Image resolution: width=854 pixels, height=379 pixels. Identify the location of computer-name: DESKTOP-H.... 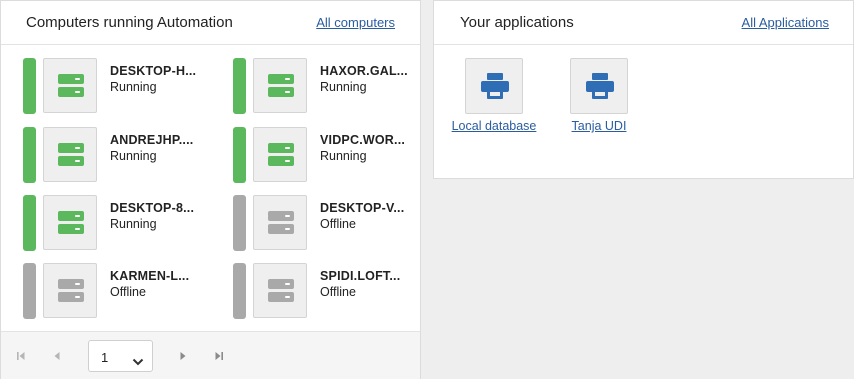
(153, 71).